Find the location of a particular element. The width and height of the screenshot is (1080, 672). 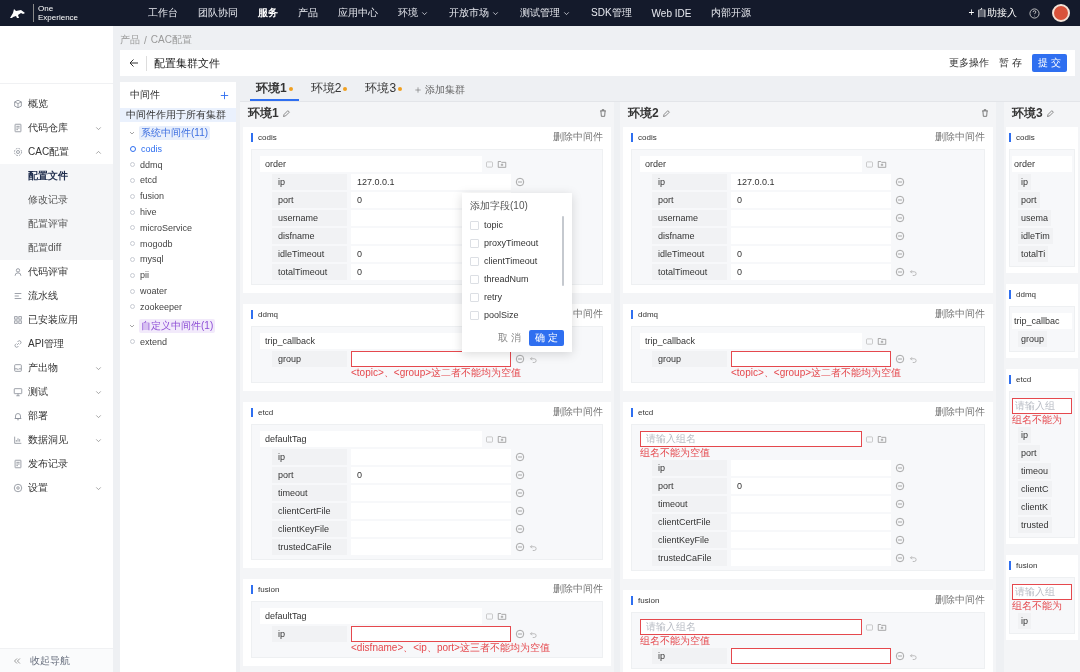

tree-item: pii is located at coordinates (178, 275).